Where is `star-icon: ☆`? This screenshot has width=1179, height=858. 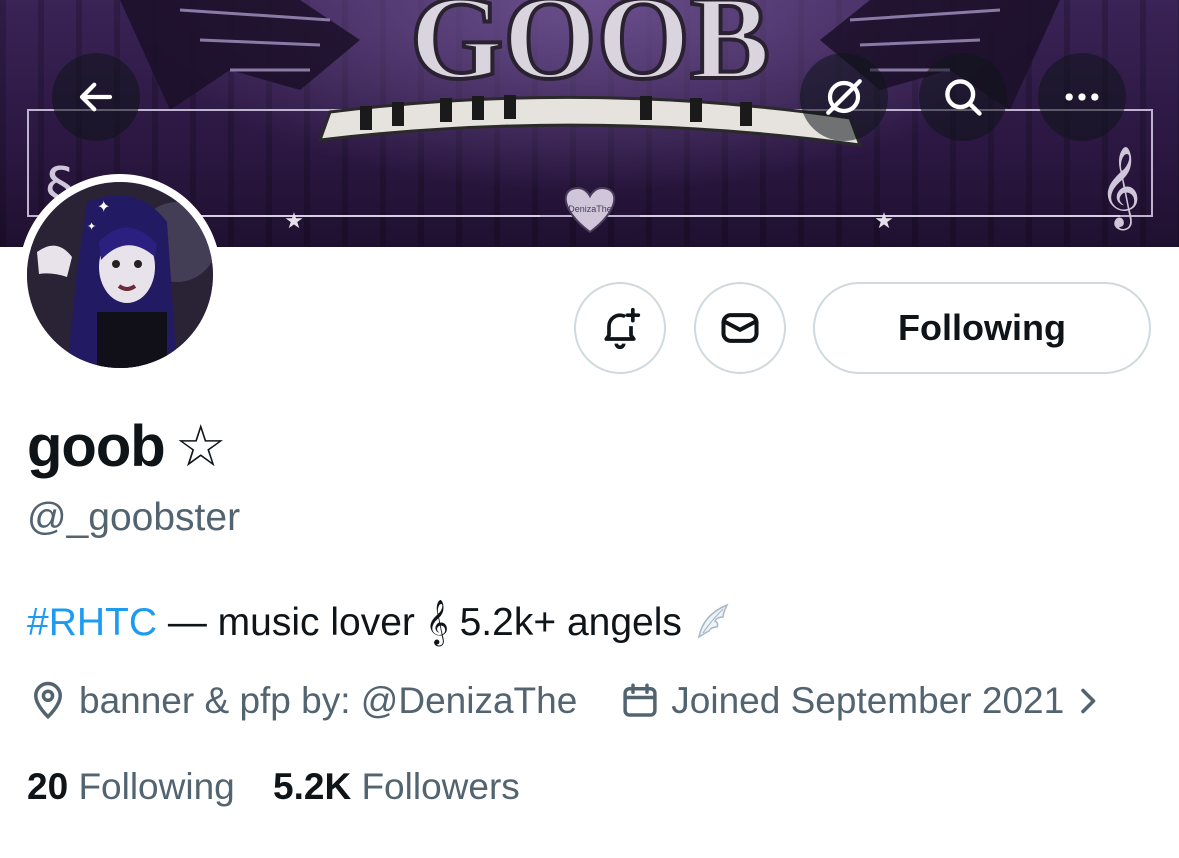 star-icon: ☆ is located at coordinates (200, 446).